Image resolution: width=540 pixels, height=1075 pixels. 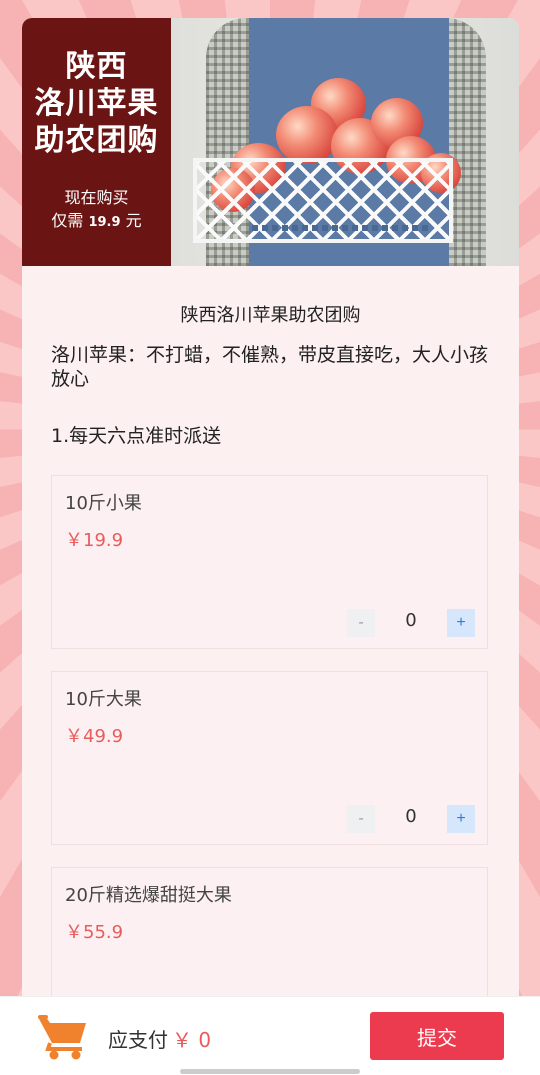 What do you see at coordinates (133, 220) in the screenshot?
I see `banner-sub-suffix: 元` at bounding box center [133, 220].